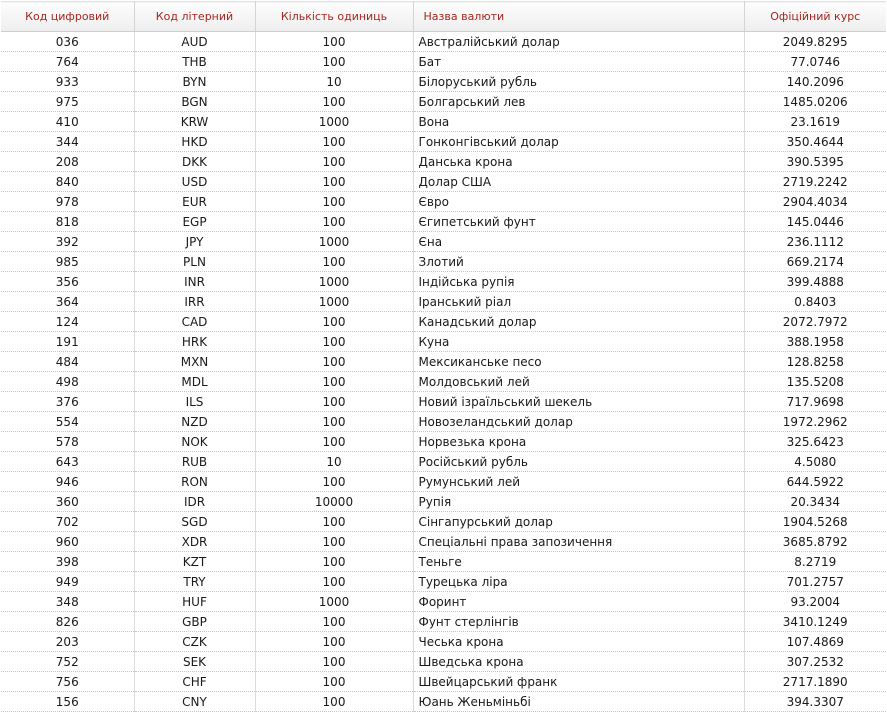 Image resolution: width=887 pixels, height=716 pixels. I want to click on currency-name-cell: Швейцарський франк, so click(579, 681).